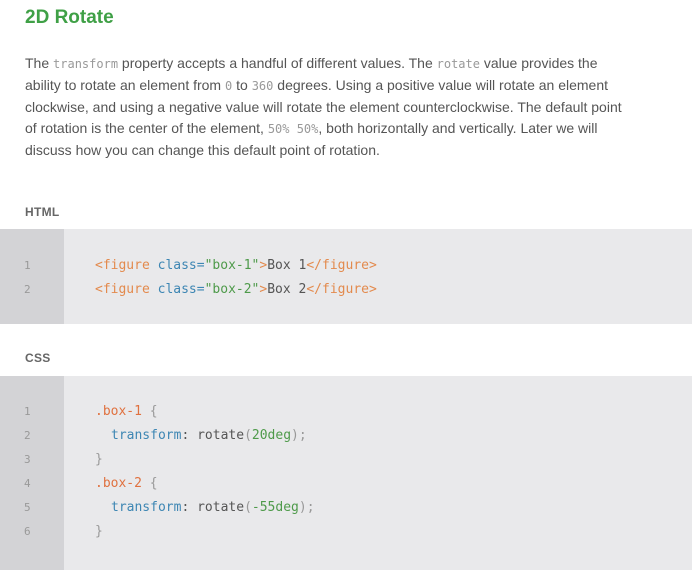 The image size is (692, 576). I want to click on code-line: 4 .box-2 {, so click(346, 484).